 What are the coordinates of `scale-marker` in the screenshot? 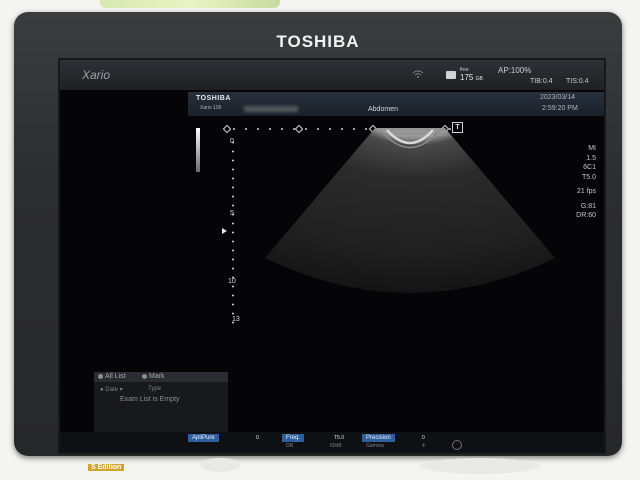 It's located at (227, 129).